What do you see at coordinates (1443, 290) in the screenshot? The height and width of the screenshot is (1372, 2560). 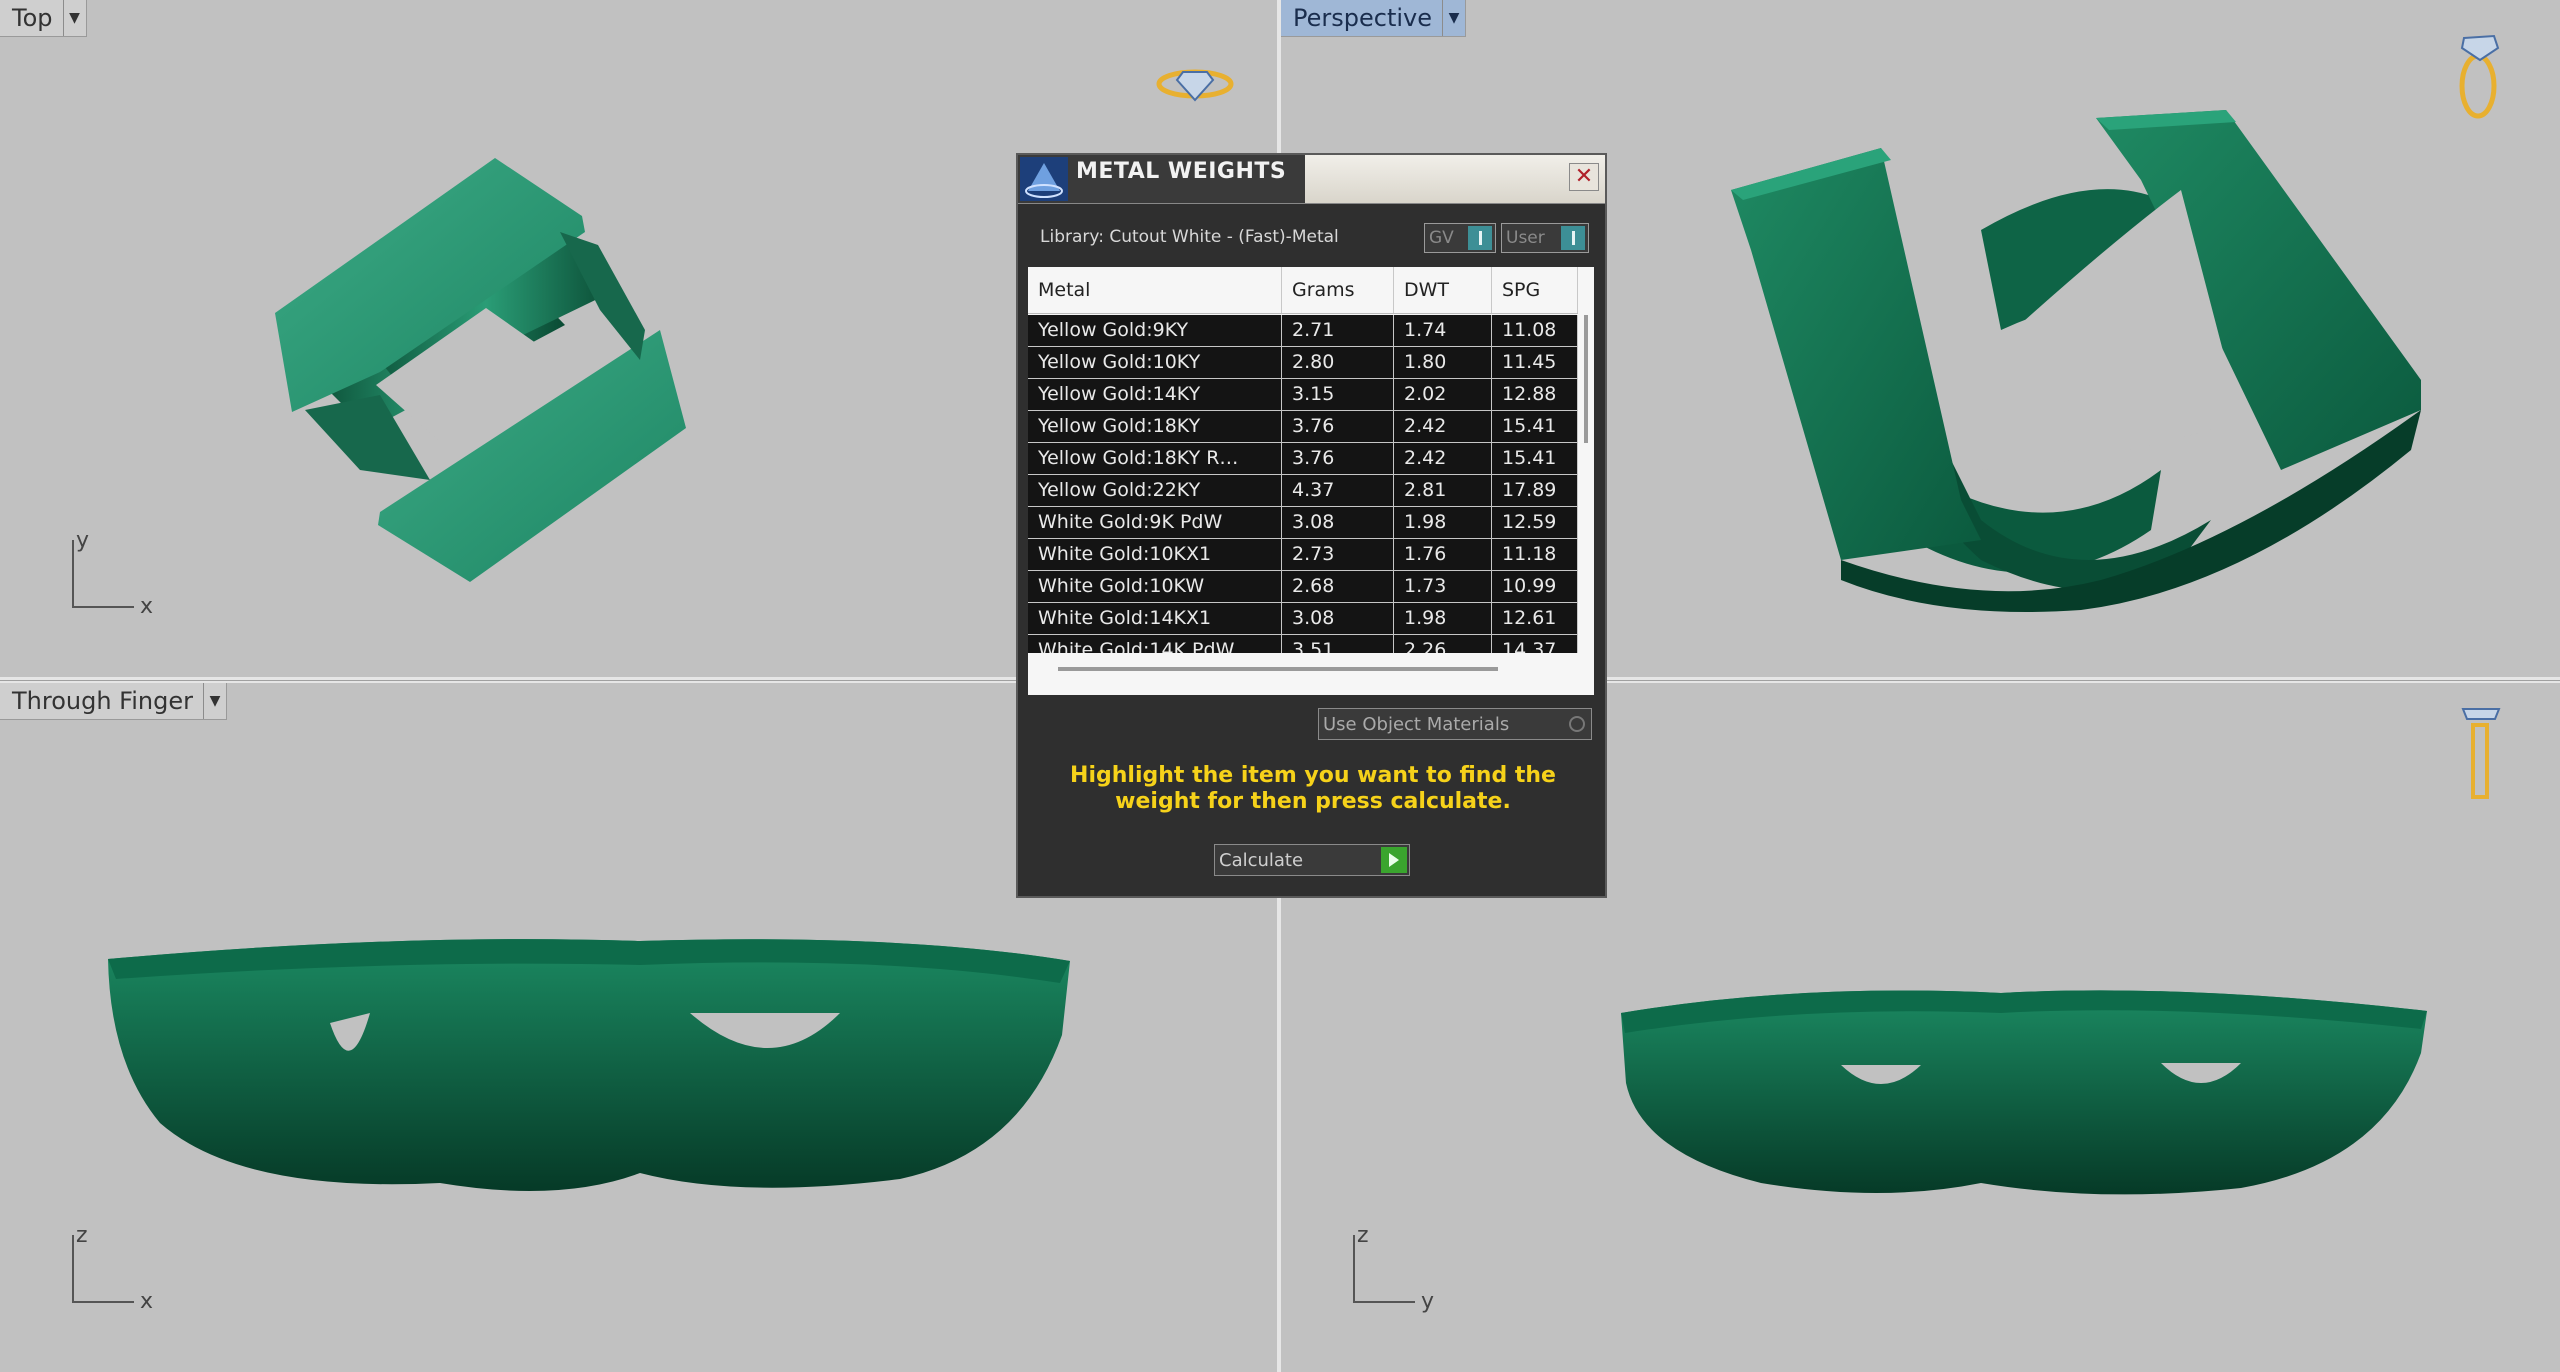 I see `column-header-dwt: DWT` at bounding box center [1443, 290].